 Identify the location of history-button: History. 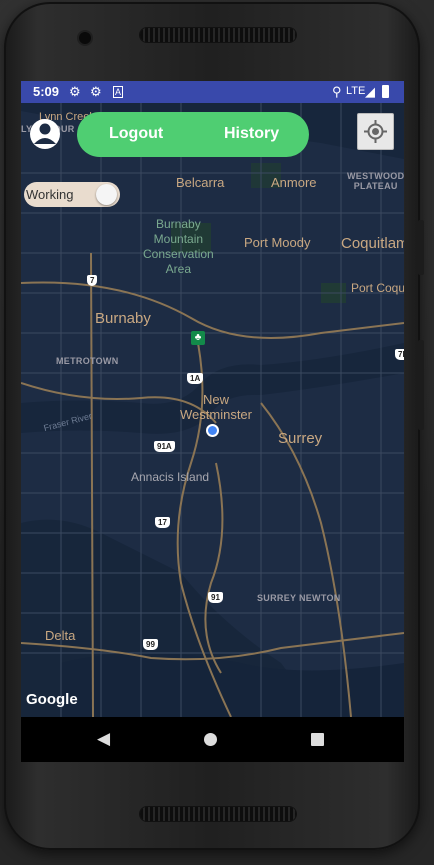
(251, 134).